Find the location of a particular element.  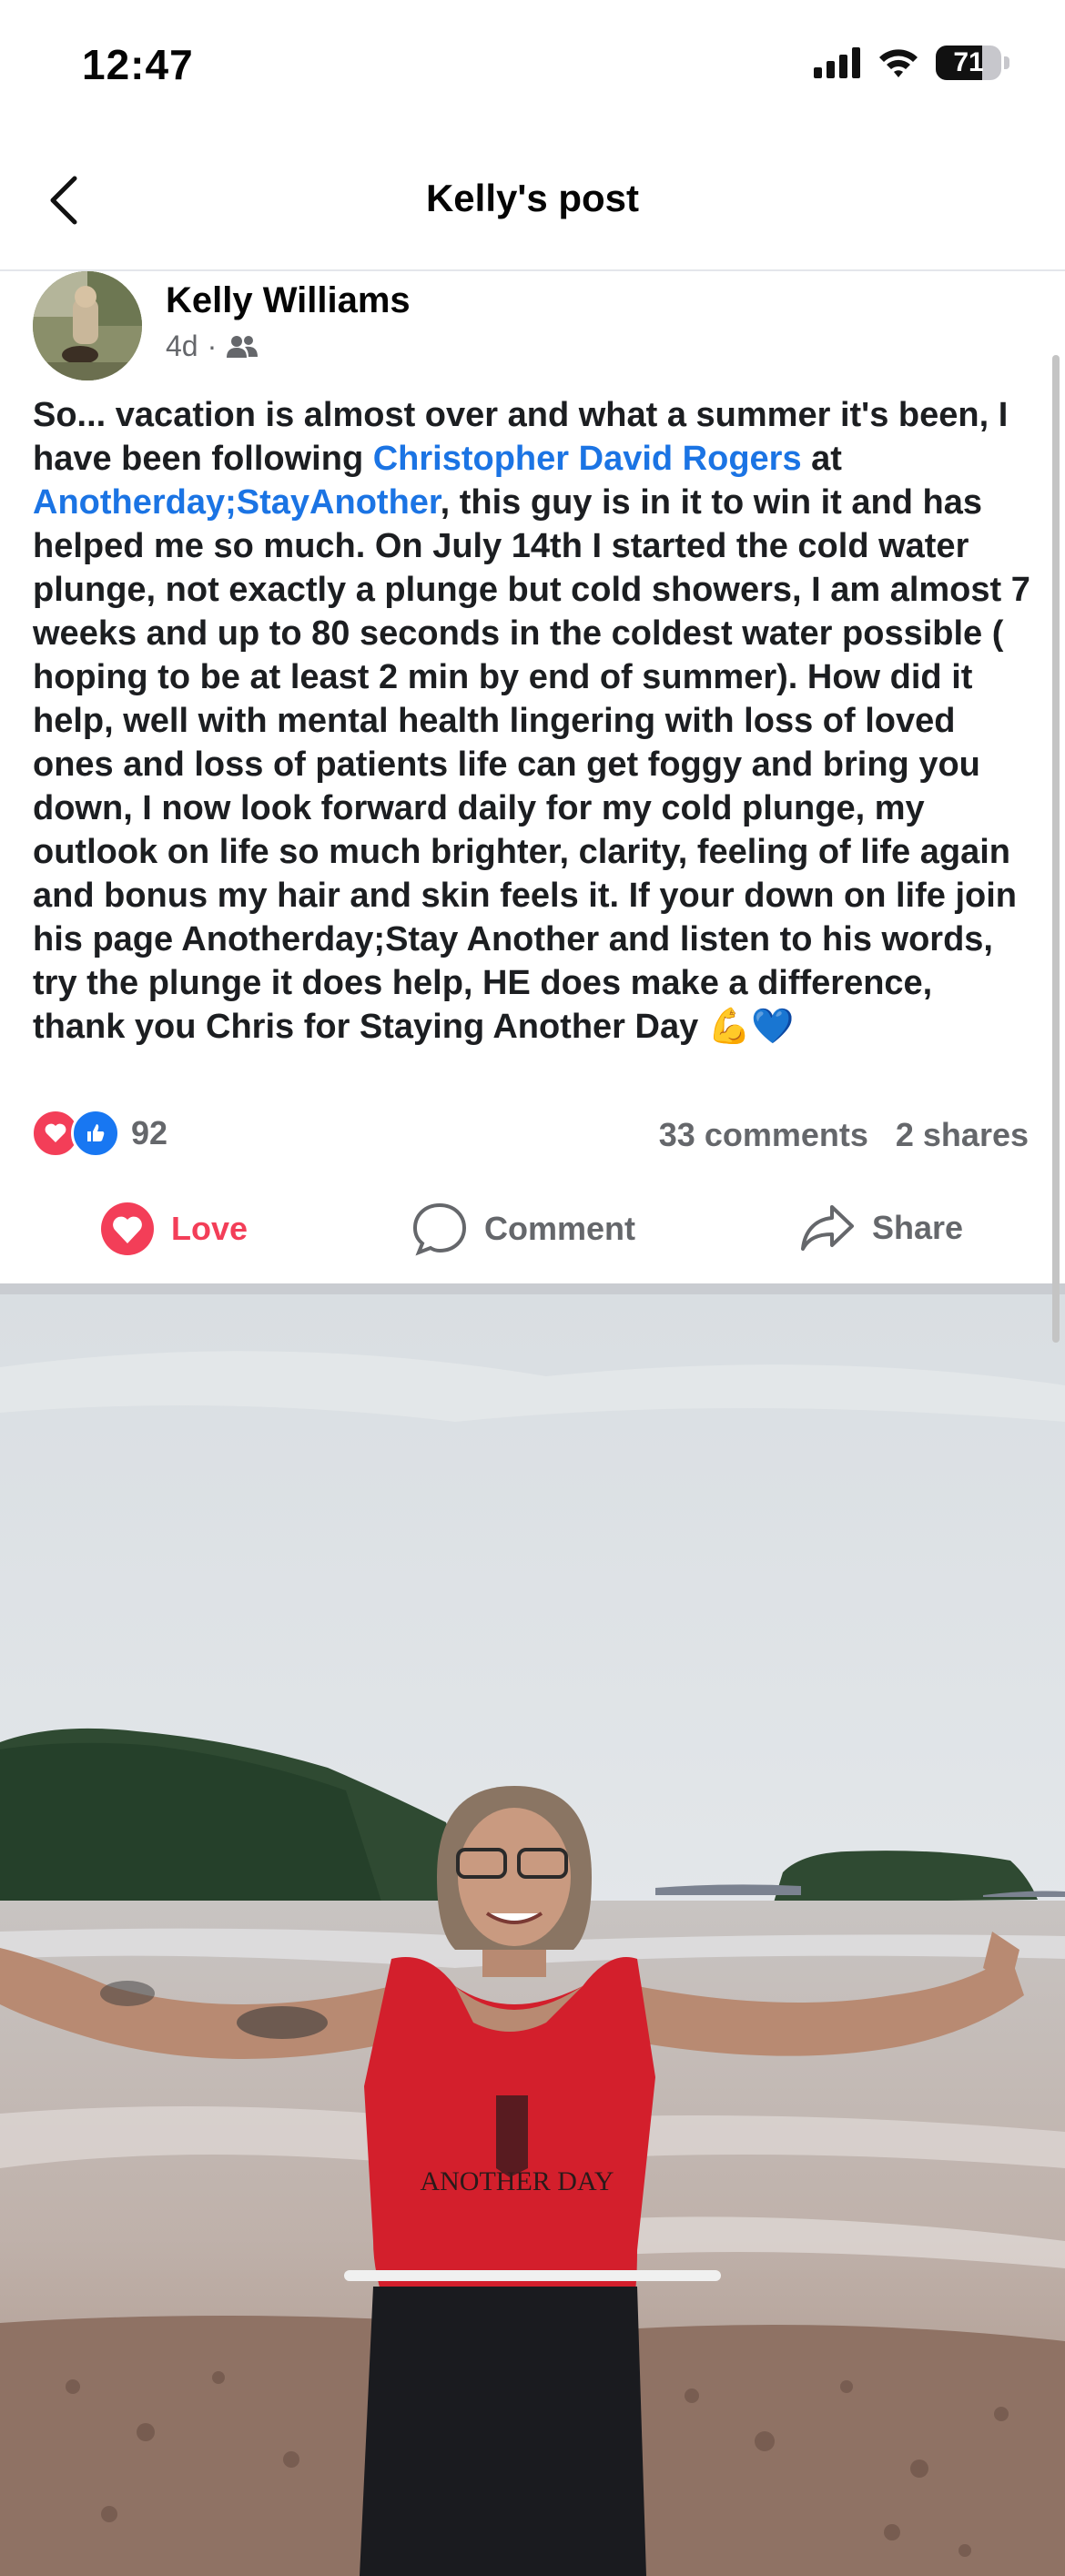

page-link: Anotherday;StayAnother is located at coordinates (237, 502).